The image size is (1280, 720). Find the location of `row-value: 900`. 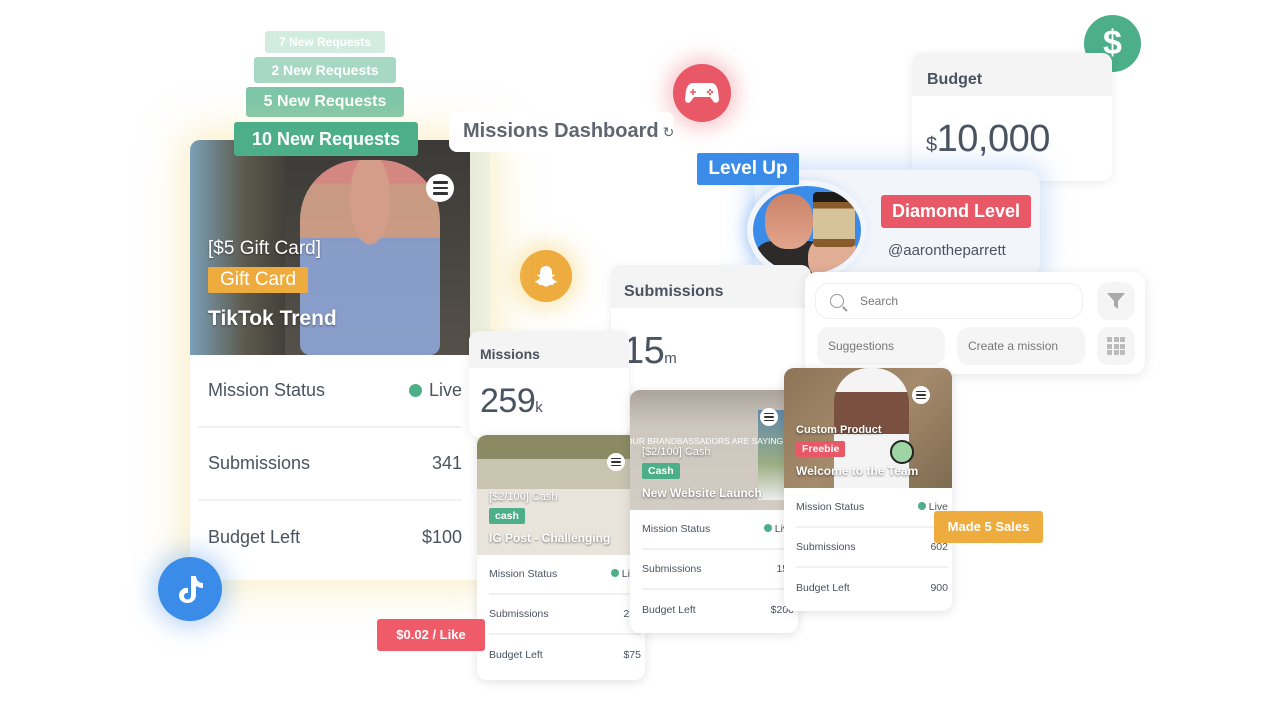

row-value: 900 is located at coordinates (939, 588).